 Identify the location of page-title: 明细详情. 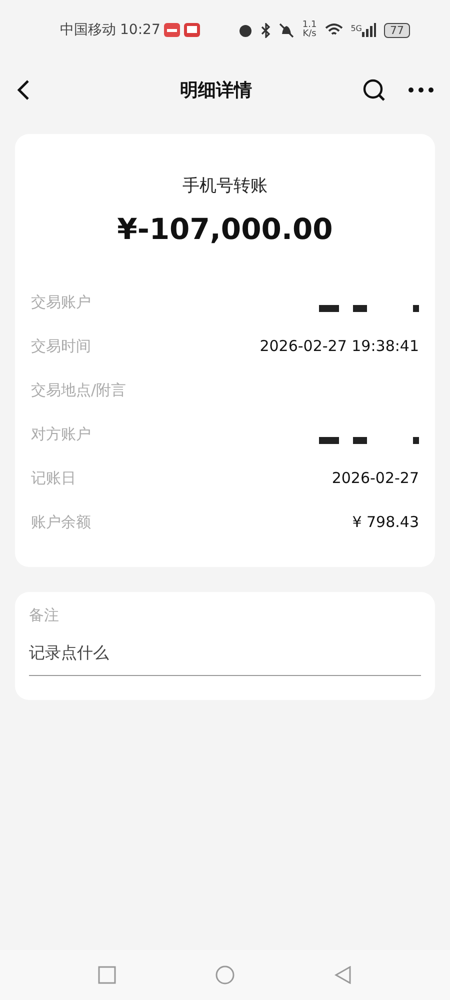
(216, 90).